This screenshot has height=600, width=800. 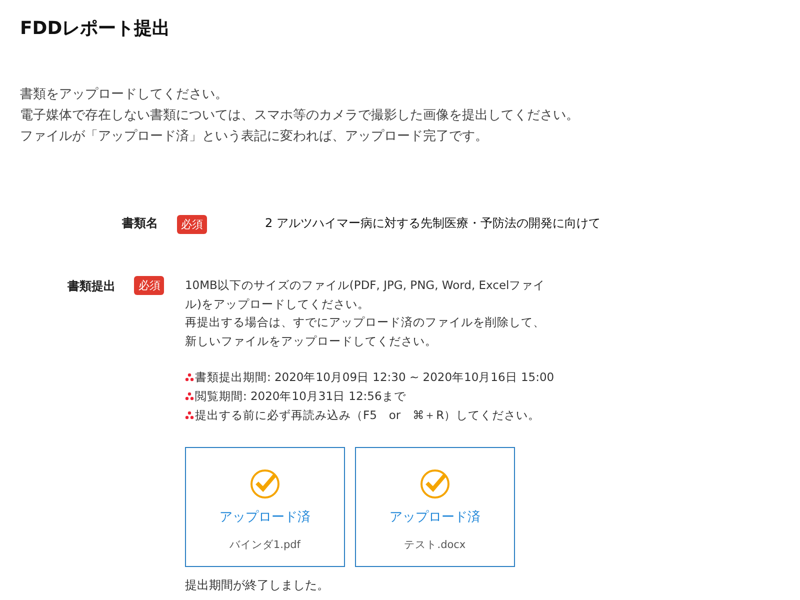 What do you see at coordinates (435, 545) in the screenshot?
I see `file-name: テスト.docx` at bounding box center [435, 545].